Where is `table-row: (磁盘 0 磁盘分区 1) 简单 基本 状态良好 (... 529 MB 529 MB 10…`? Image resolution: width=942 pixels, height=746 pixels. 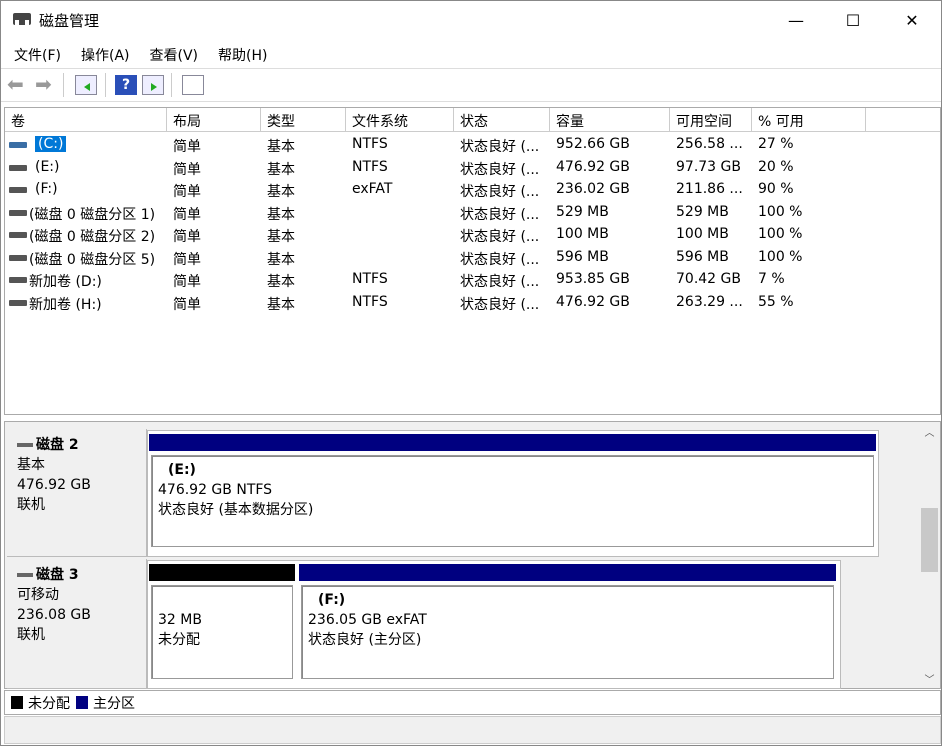 table-row: (磁盘 0 磁盘分区 1) 简单 基本 状态良好 (... 529 MB 529 MB 10… is located at coordinates (472, 213).